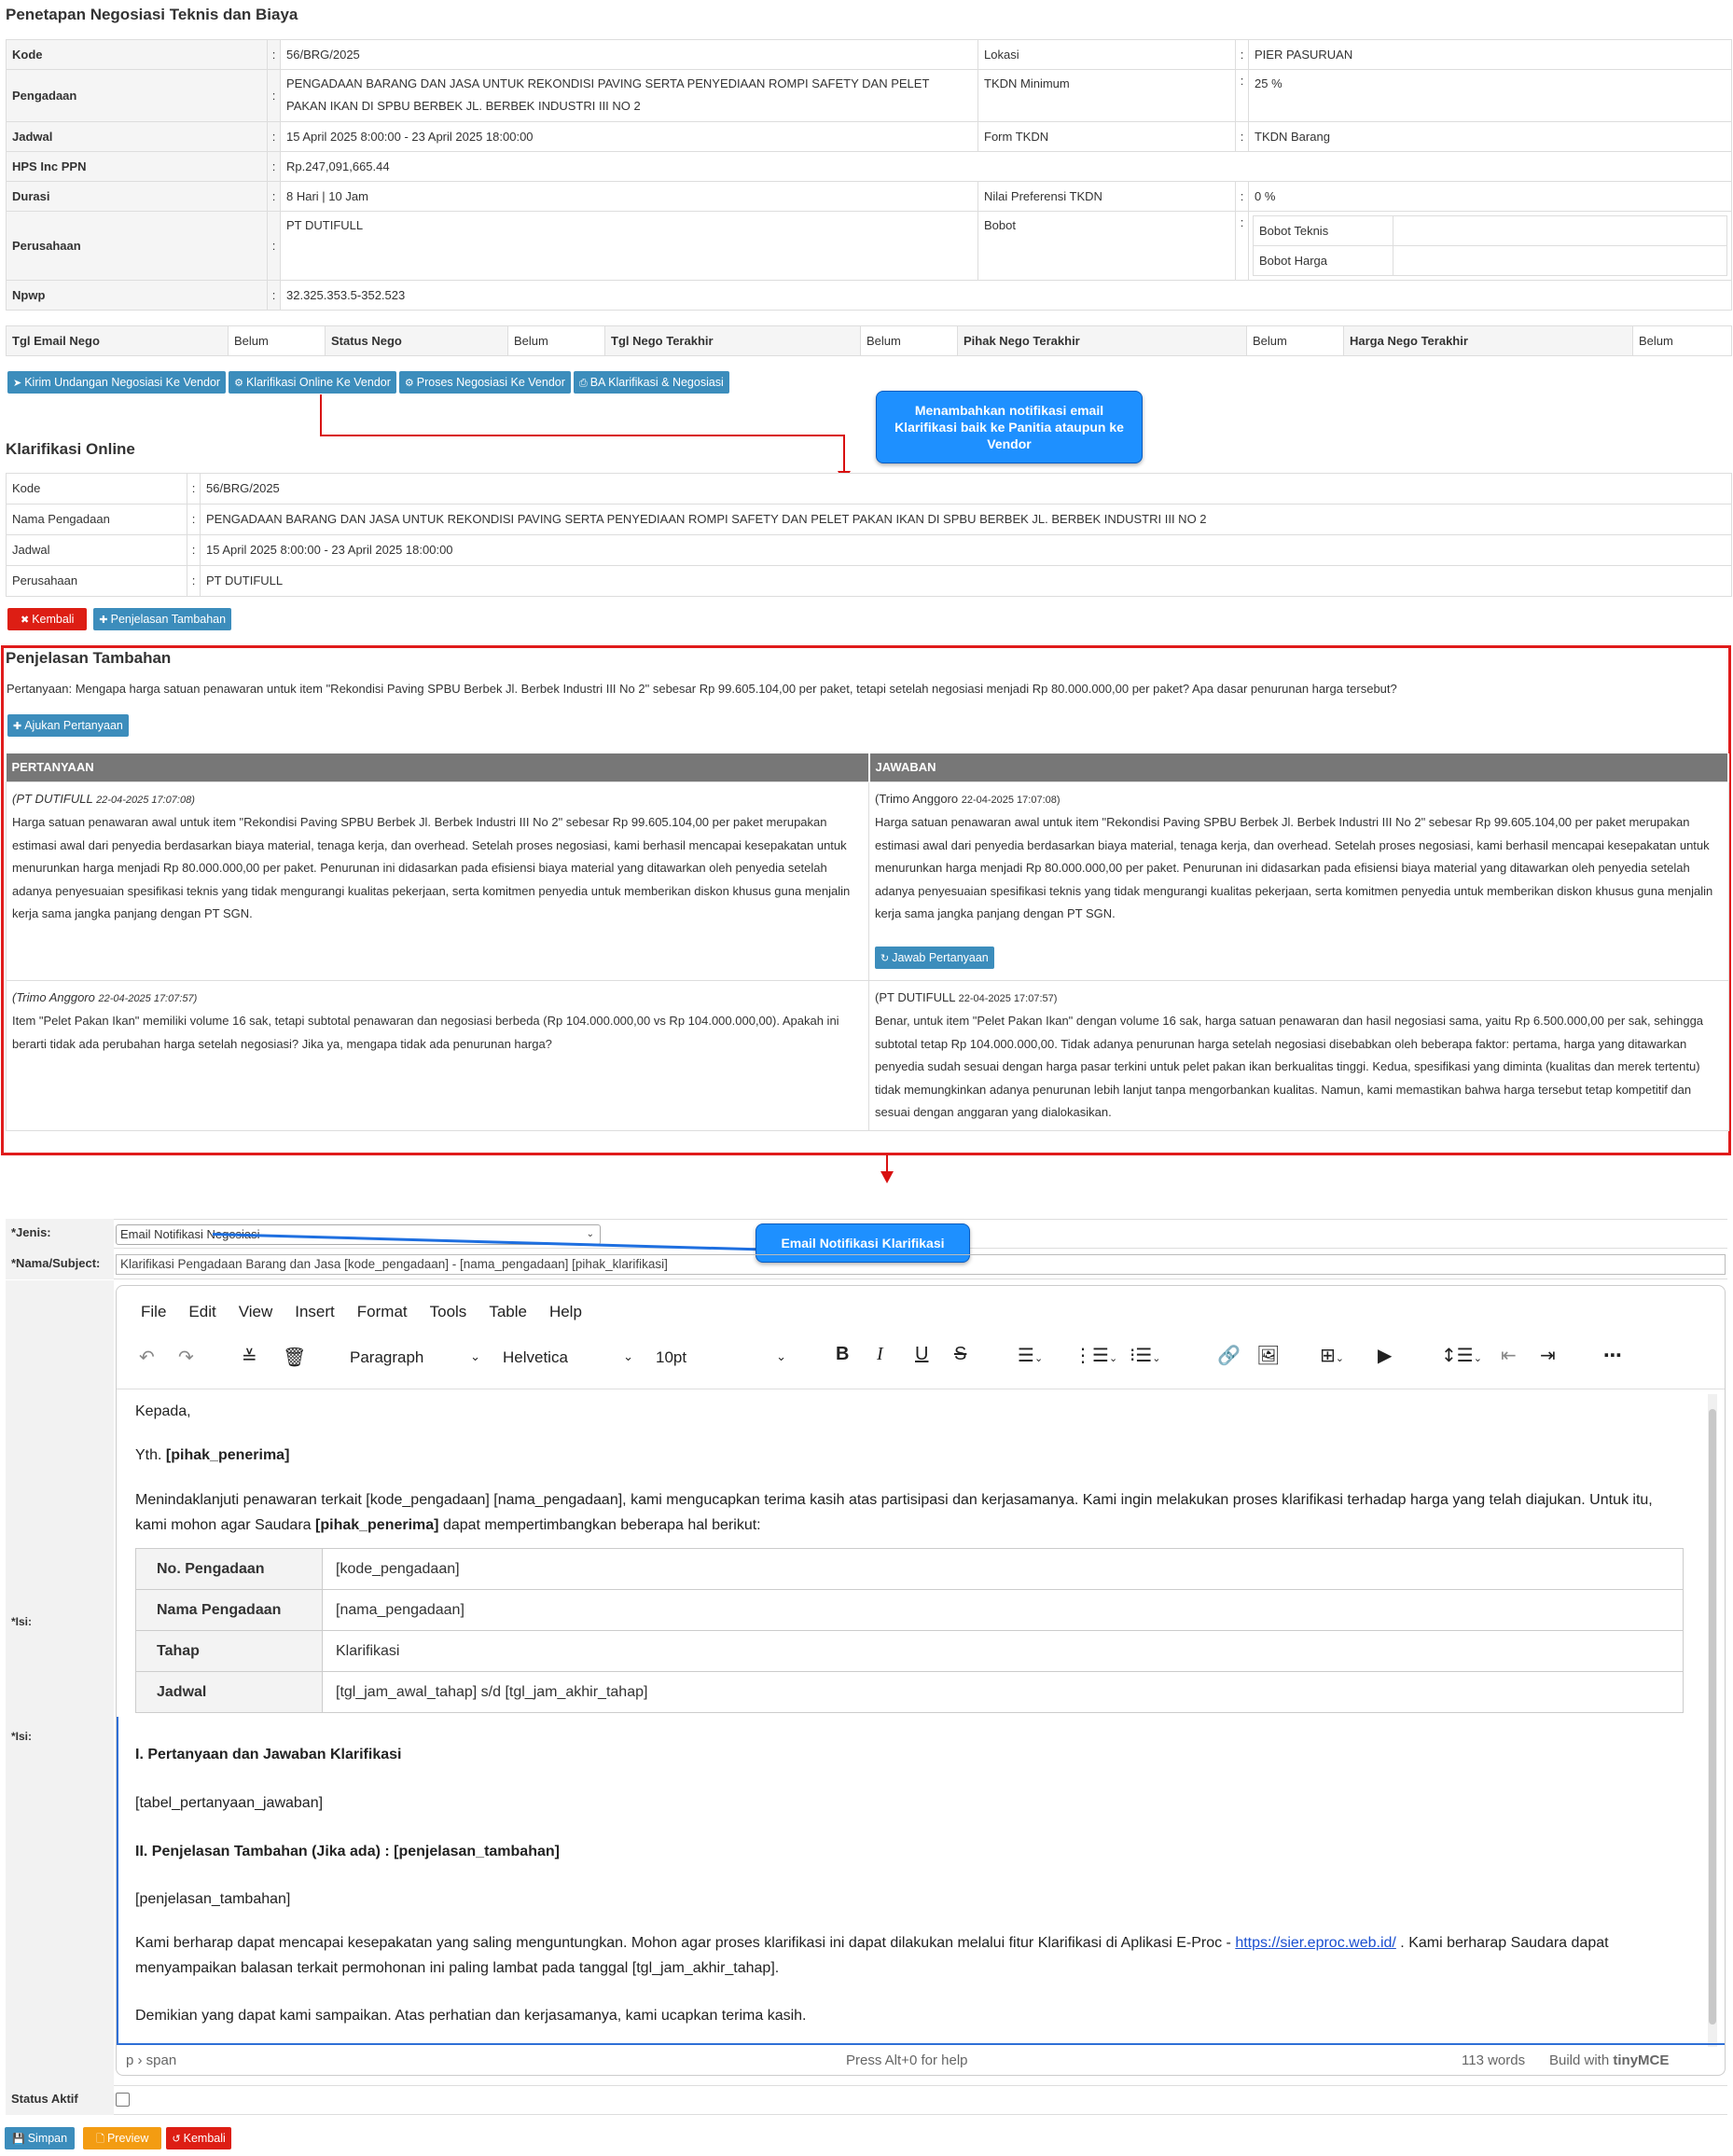 The width and height of the screenshot is (1733, 2156). I want to click on table-icon: ⊞⌄, so click(1332, 1355).